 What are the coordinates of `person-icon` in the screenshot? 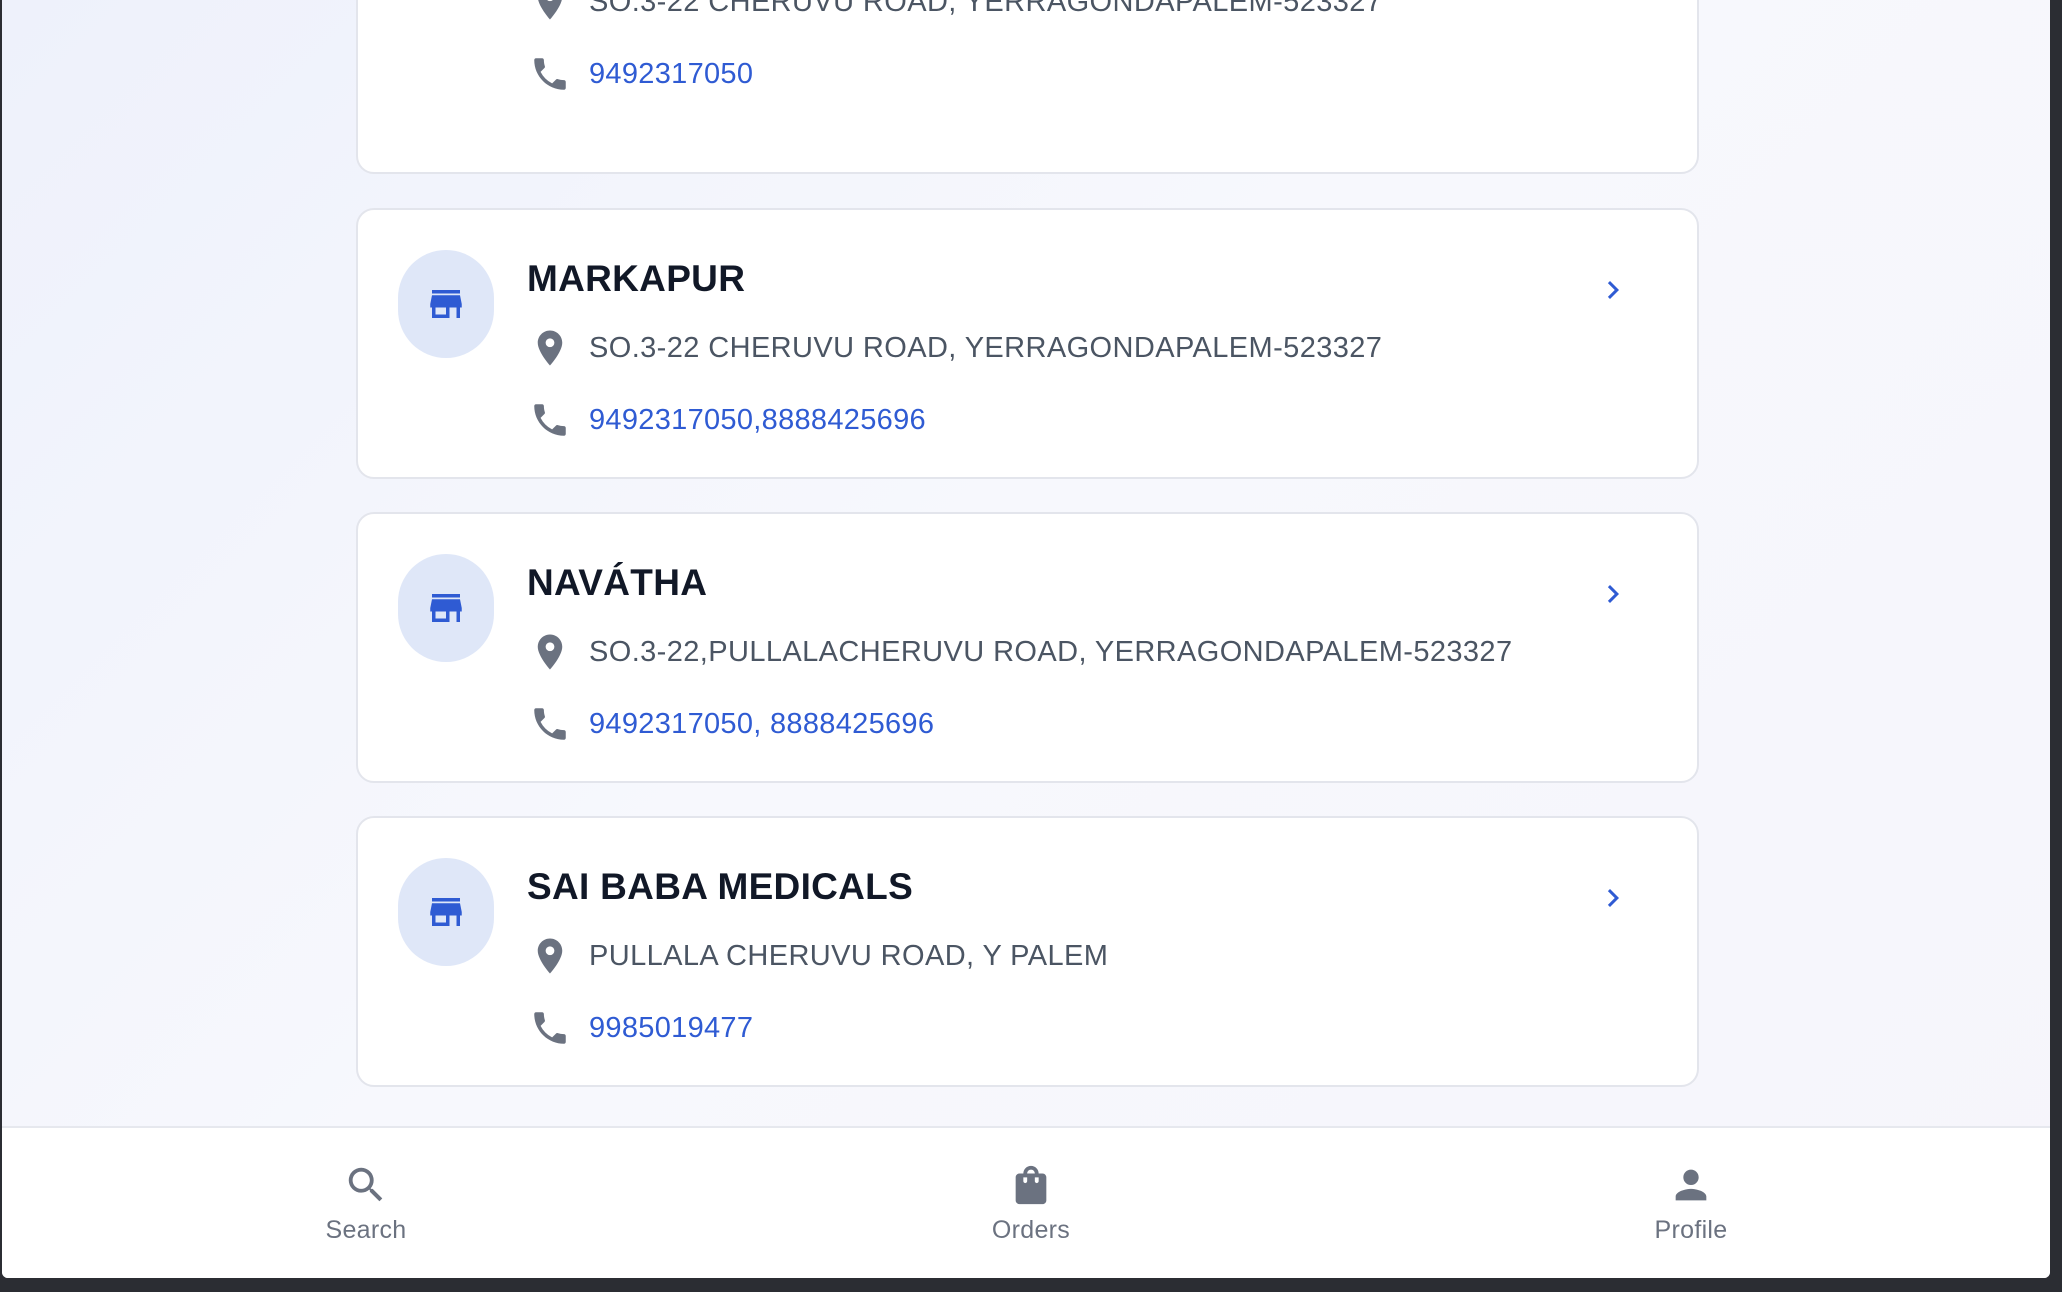 It's located at (1691, 1185).